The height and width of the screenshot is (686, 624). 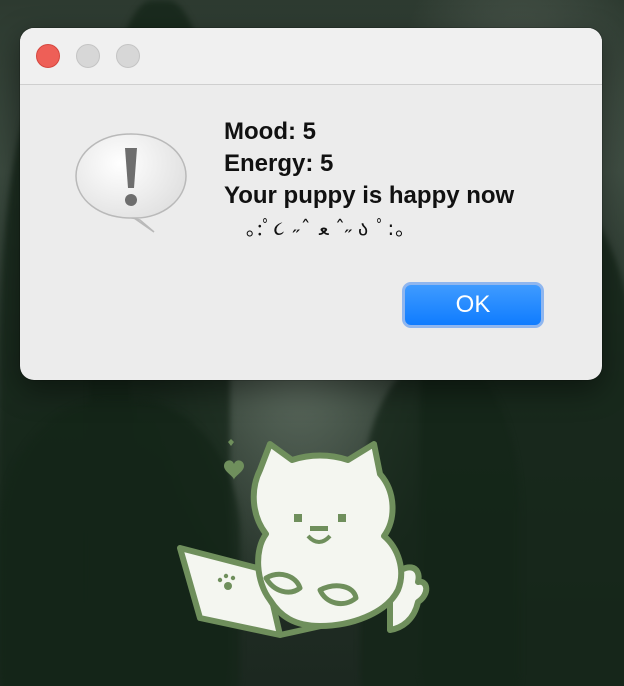 What do you see at coordinates (305, 540) in the screenshot?
I see `puppy-desktop-pet` at bounding box center [305, 540].